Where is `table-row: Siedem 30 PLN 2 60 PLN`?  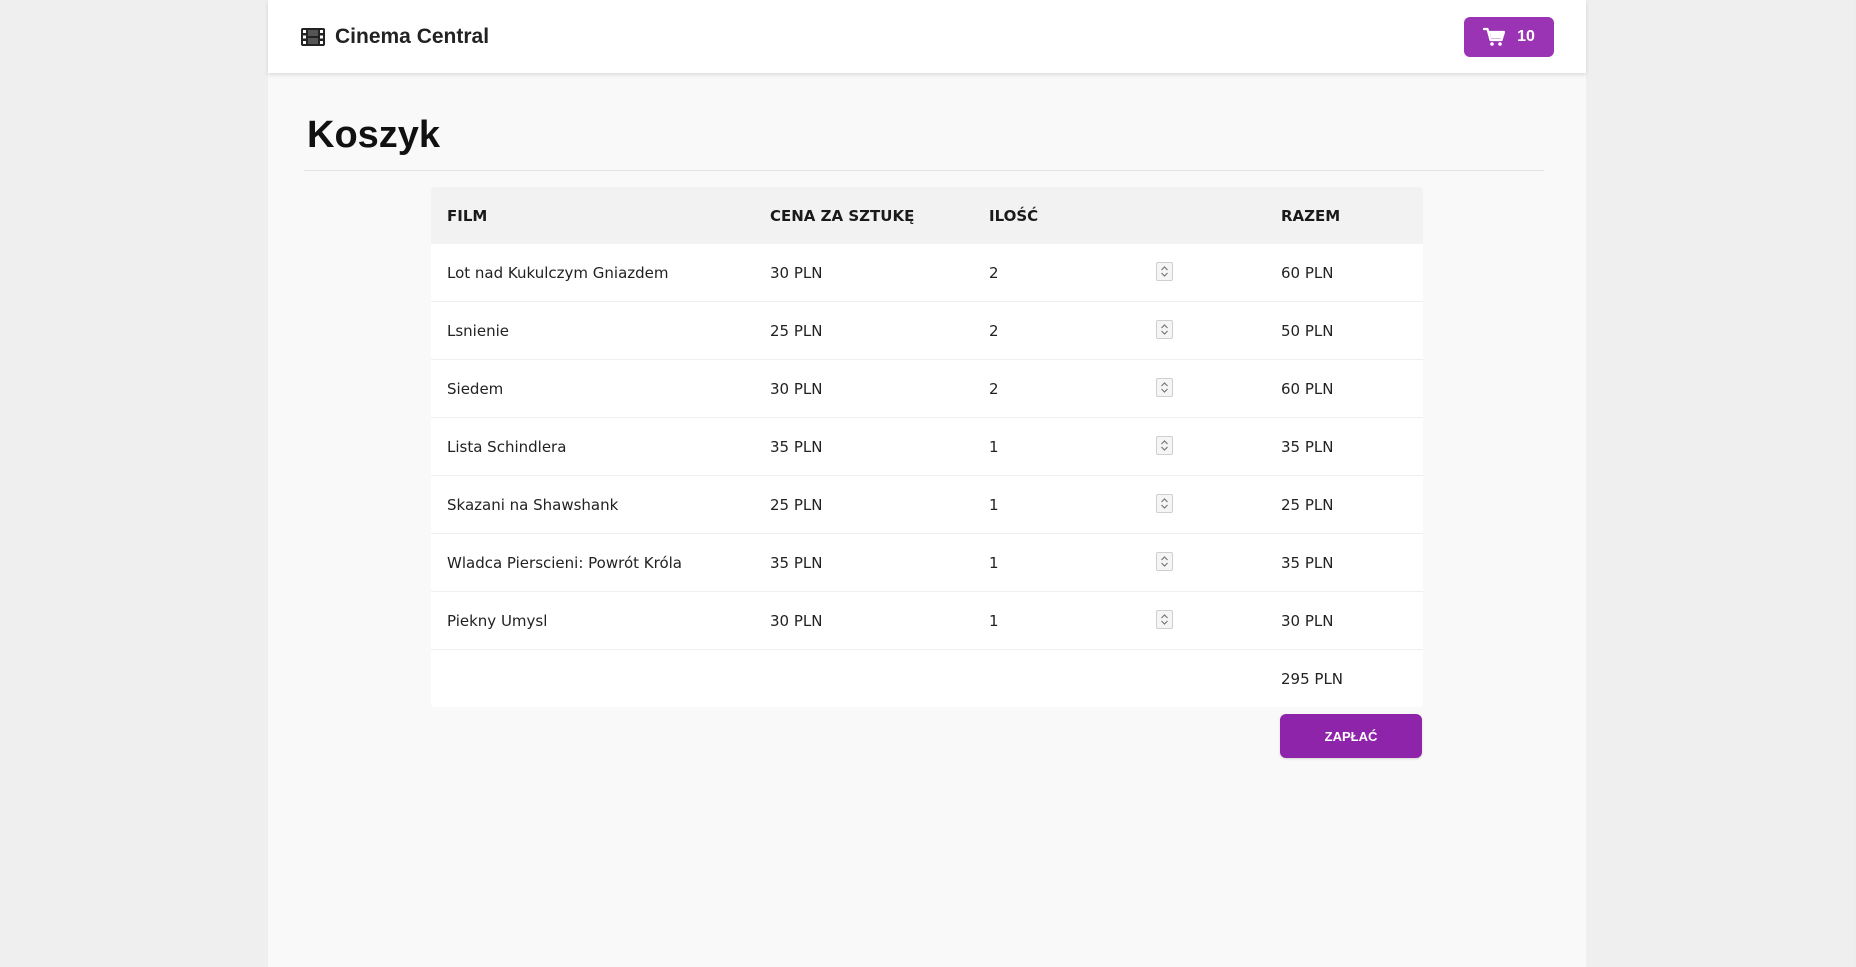 table-row: Siedem 30 PLN 2 60 PLN is located at coordinates (927, 389).